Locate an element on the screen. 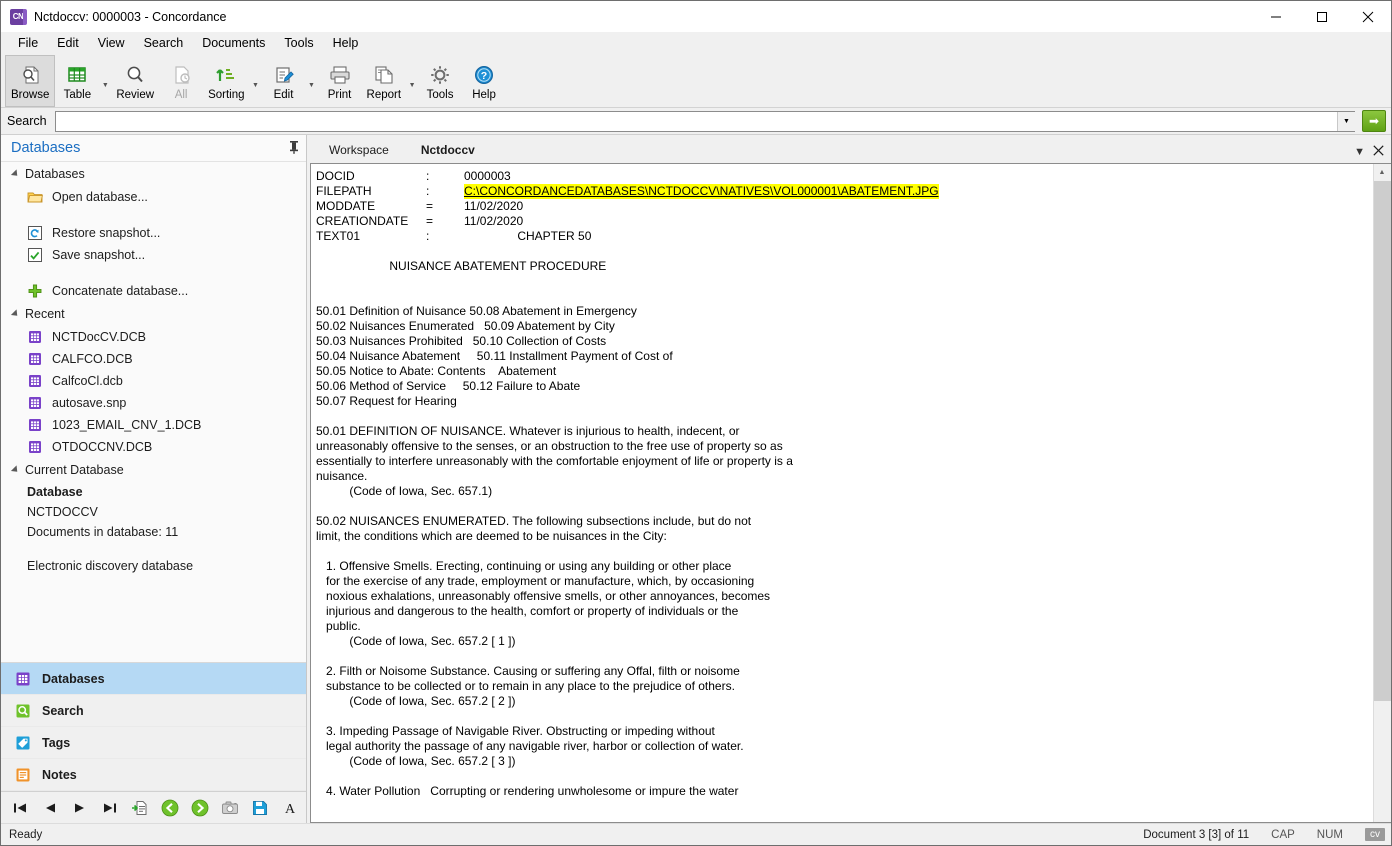 The image size is (1392, 846). recent-item-4: 1023_EMAIL_CNV_1.DCB is located at coordinates (153, 425).